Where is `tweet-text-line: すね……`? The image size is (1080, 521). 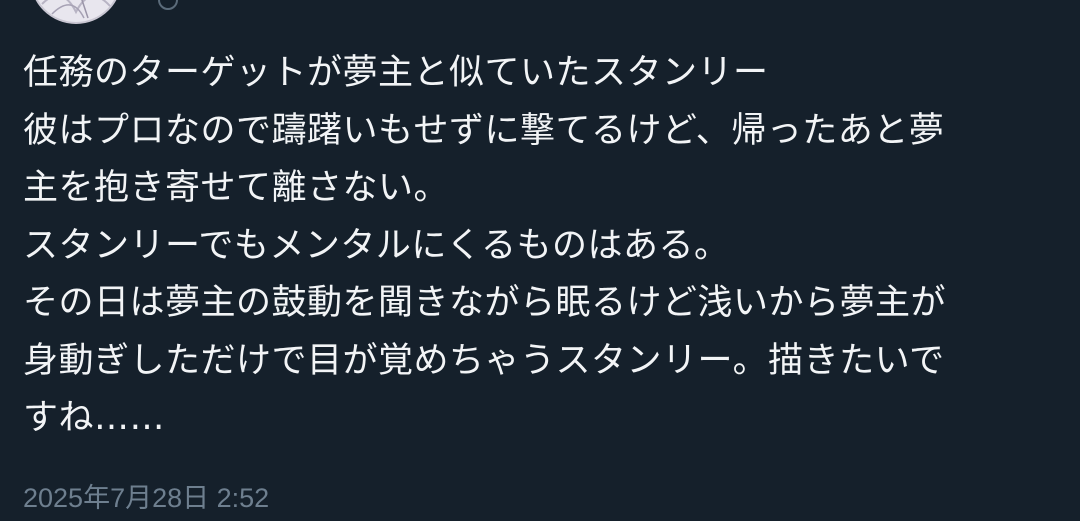 tweet-text-line: すね…… is located at coordinates (94, 418).